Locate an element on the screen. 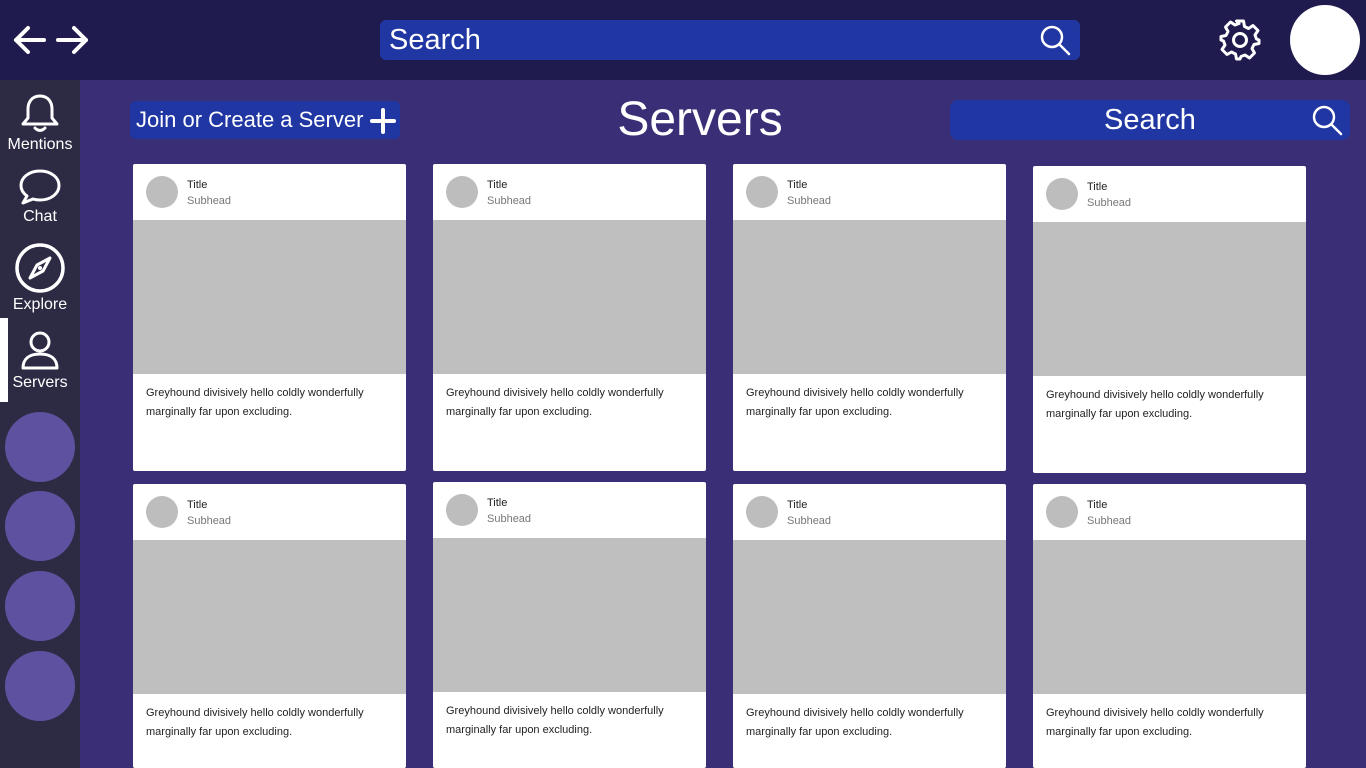 The width and height of the screenshot is (1366, 768). top-bar is located at coordinates (683, 40).